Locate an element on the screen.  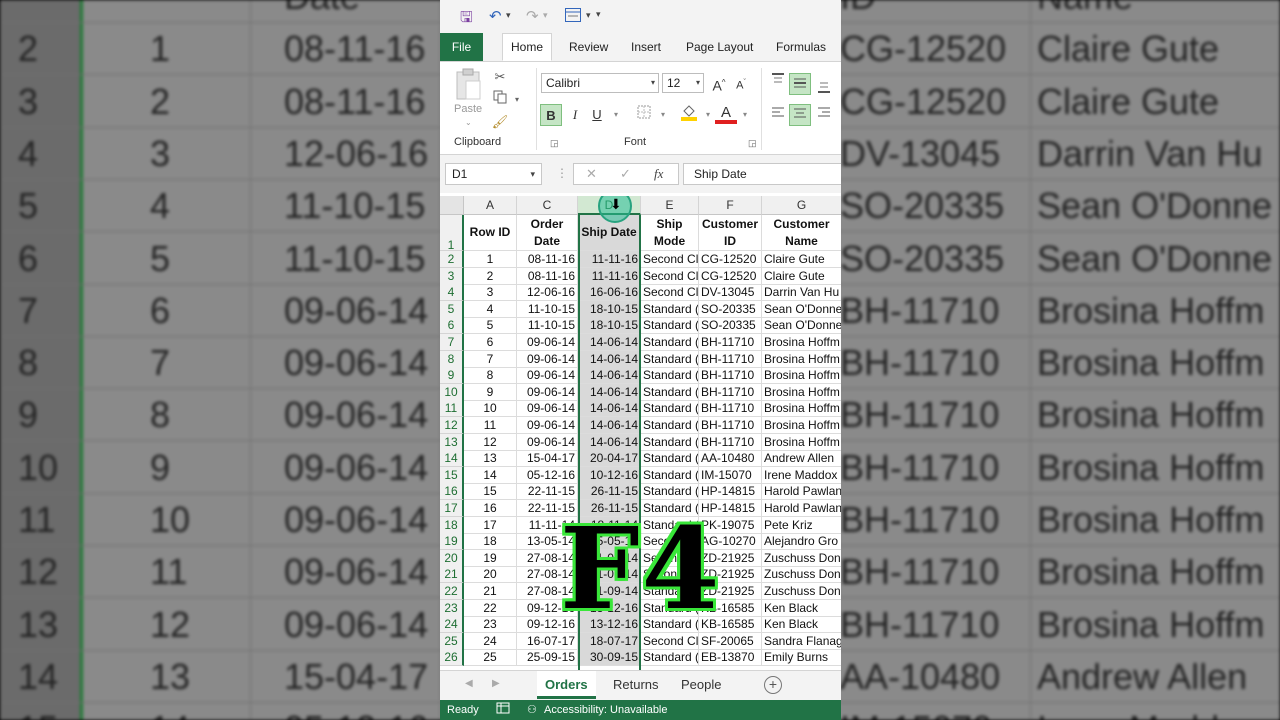
grow-font-button: A^ is located at coordinates (719, 83).